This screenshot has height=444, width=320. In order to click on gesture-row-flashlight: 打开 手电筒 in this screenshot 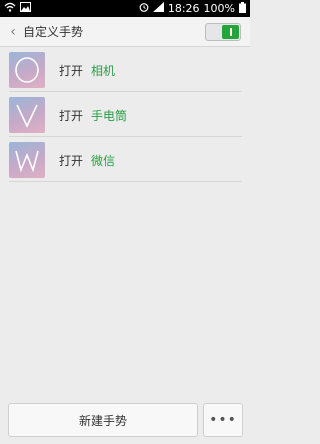, I will do `click(125, 114)`.